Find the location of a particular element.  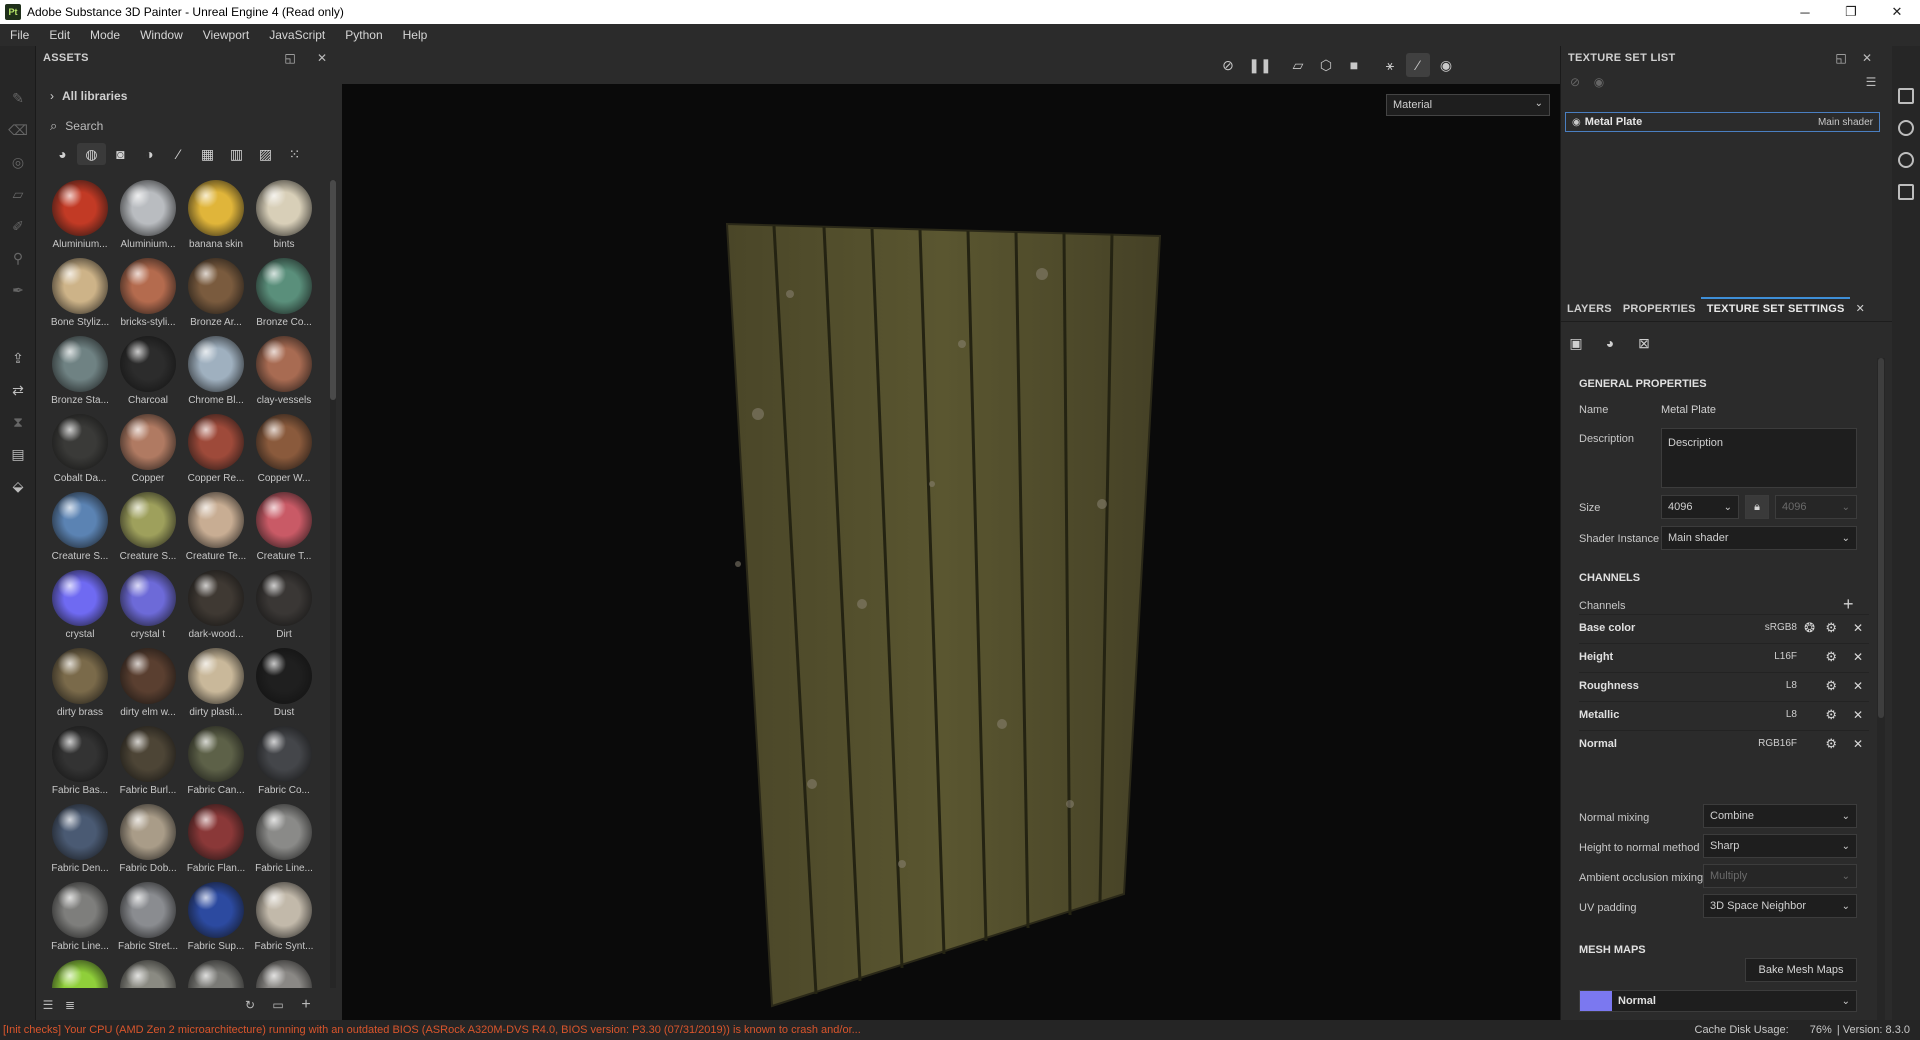

history-icon is located at coordinates (1906, 160).